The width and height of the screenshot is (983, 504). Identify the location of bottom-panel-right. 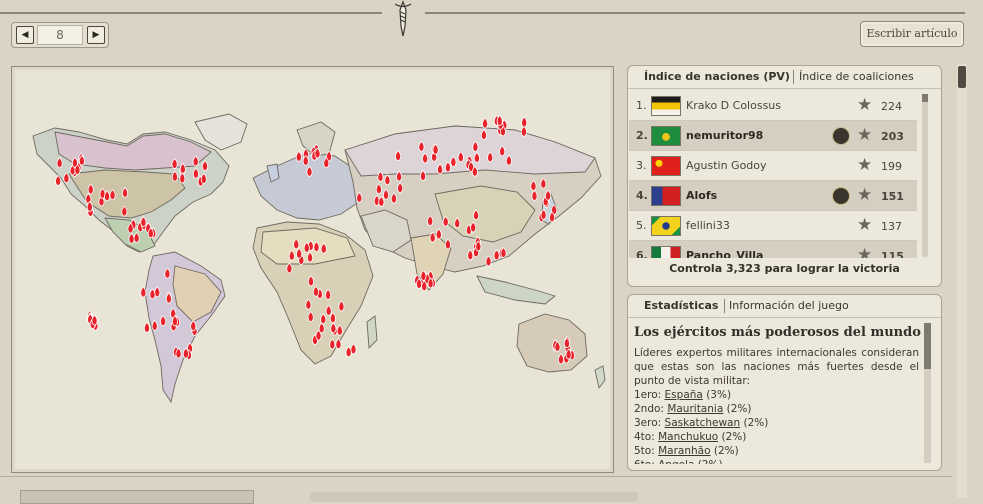
(474, 497).